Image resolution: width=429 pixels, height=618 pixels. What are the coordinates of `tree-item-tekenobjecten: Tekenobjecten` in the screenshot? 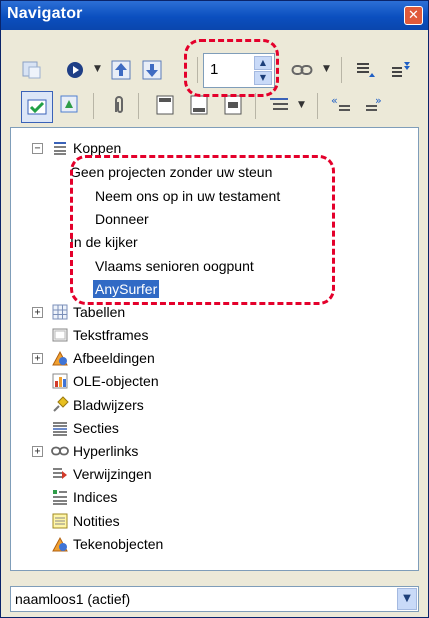 It's located at (107, 544).